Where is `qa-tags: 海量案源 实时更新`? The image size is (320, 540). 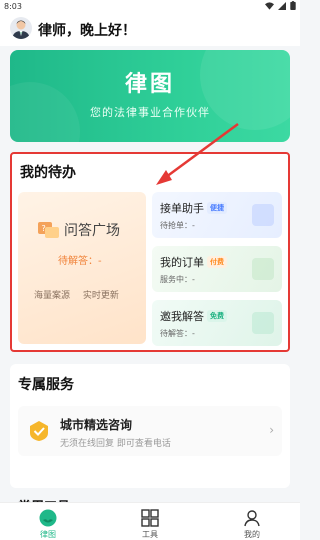
qa-tags: 海量案源 实时更新 is located at coordinates (81, 294).